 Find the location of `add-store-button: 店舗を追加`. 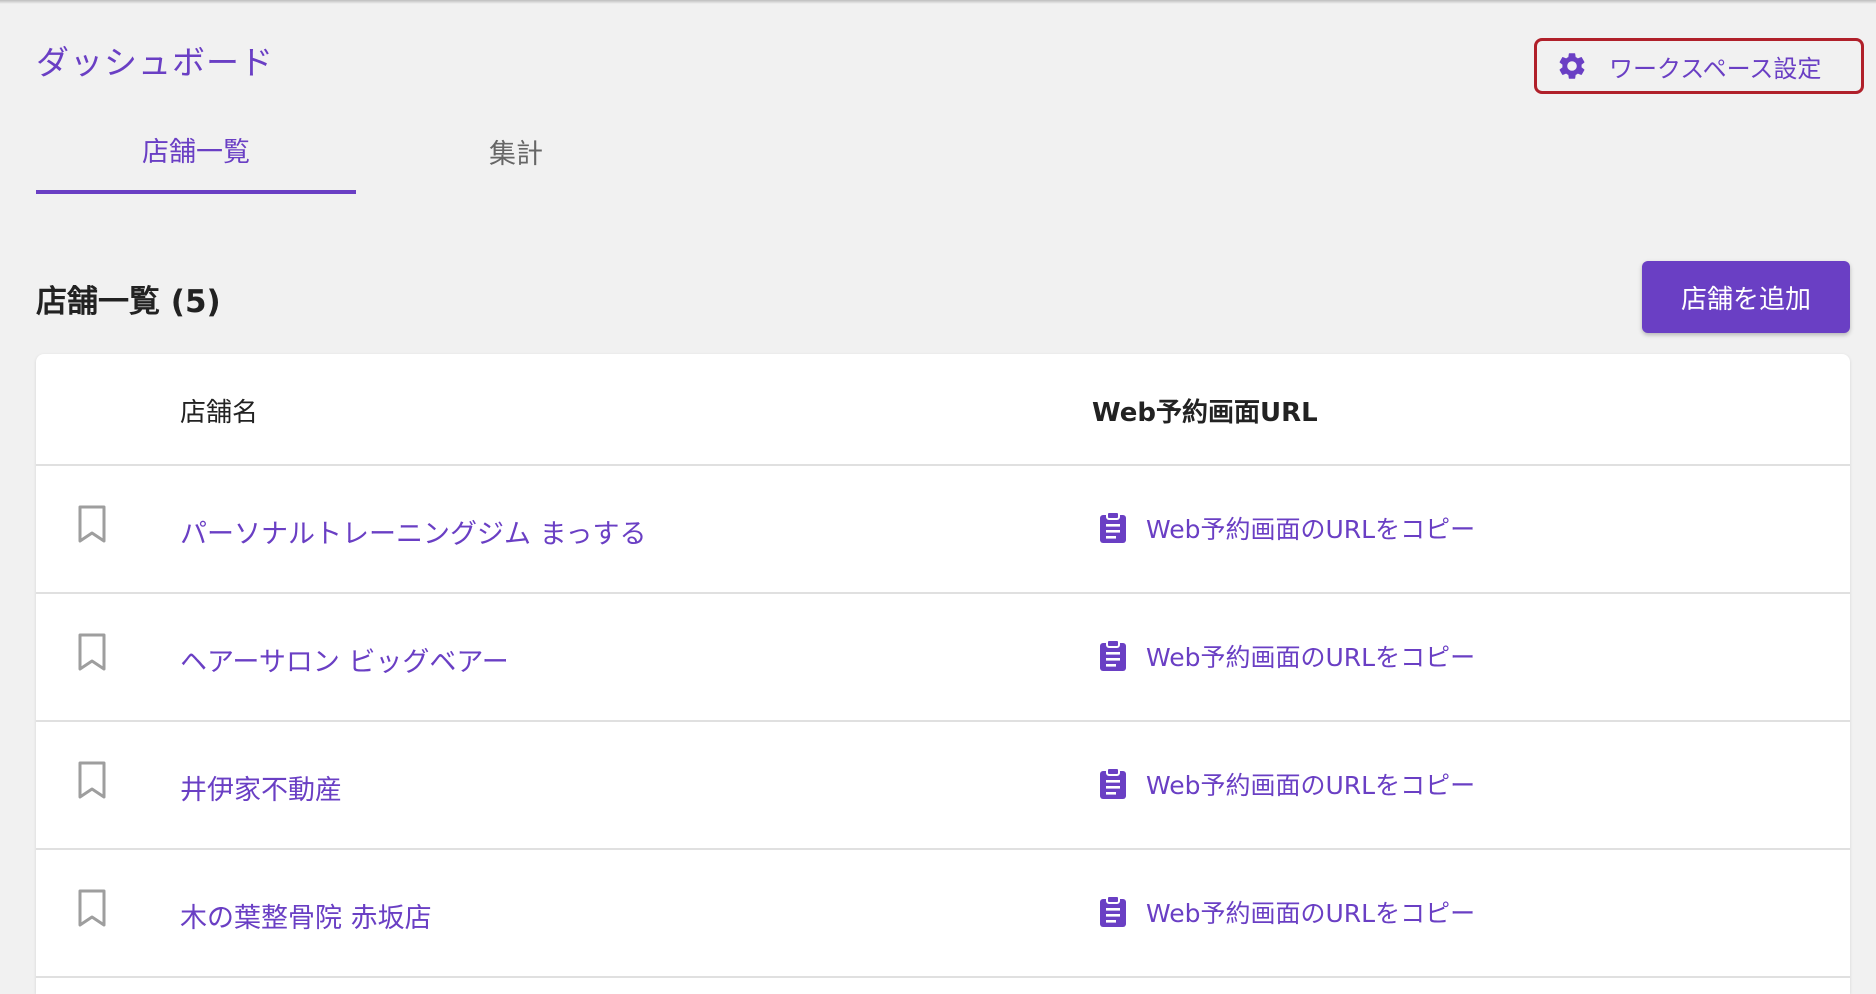

add-store-button: 店舗を追加 is located at coordinates (1746, 297).